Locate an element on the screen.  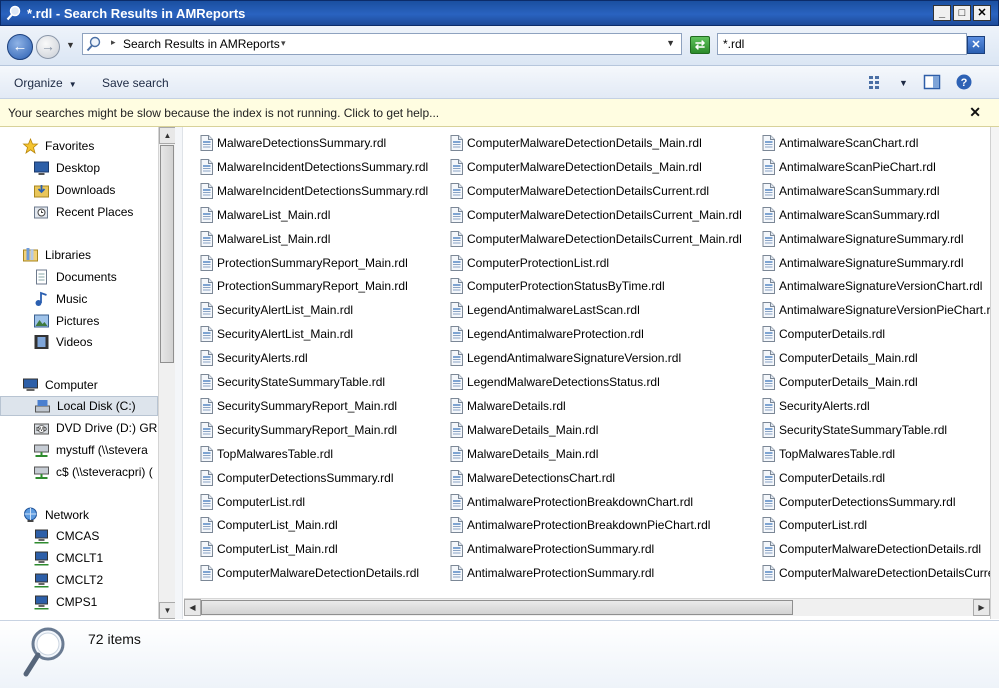
preview-pane-icon is located at coordinates (932, 82).